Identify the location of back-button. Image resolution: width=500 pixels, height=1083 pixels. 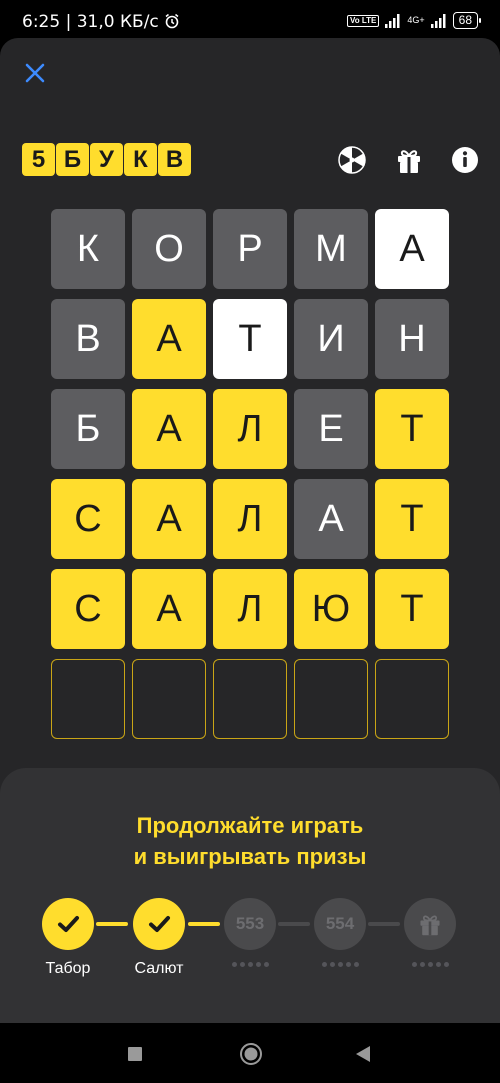
(363, 1056).